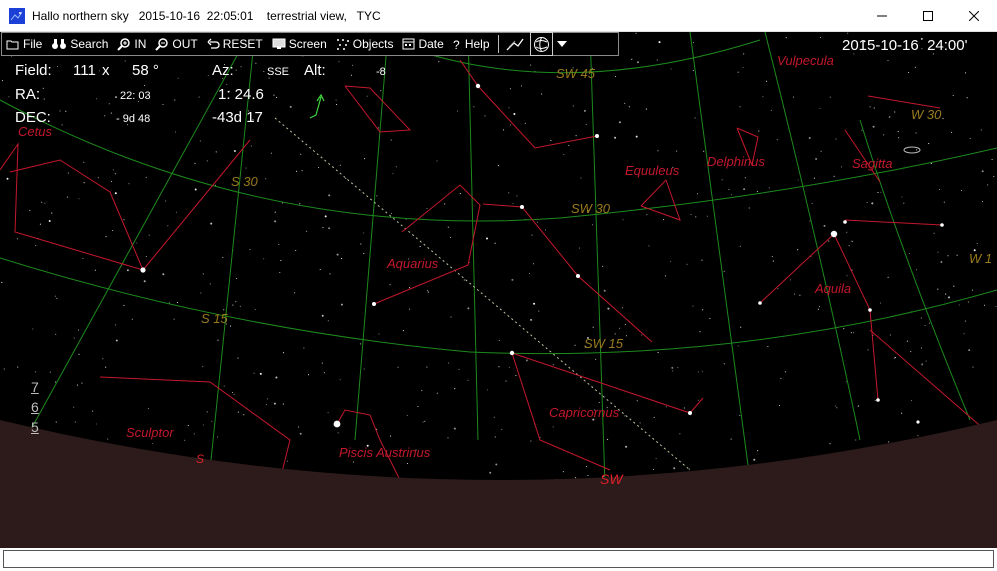  Describe the element at coordinates (736, 161) in the screenshot. I see `label-delphinus: Delphinus` at that location.